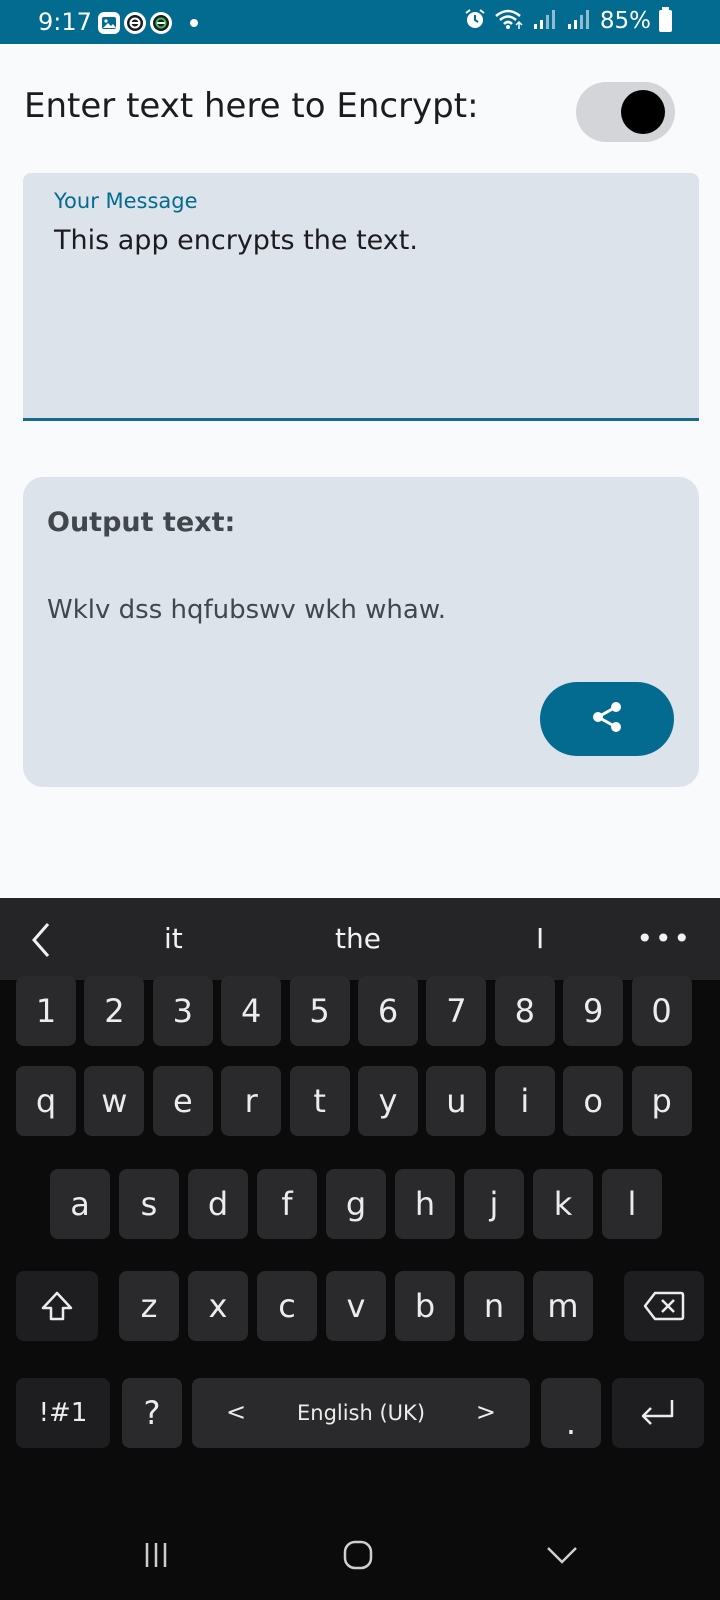 The image size is (720, 1600). I want to click on suggestion-back-icon, so click(41, 942).